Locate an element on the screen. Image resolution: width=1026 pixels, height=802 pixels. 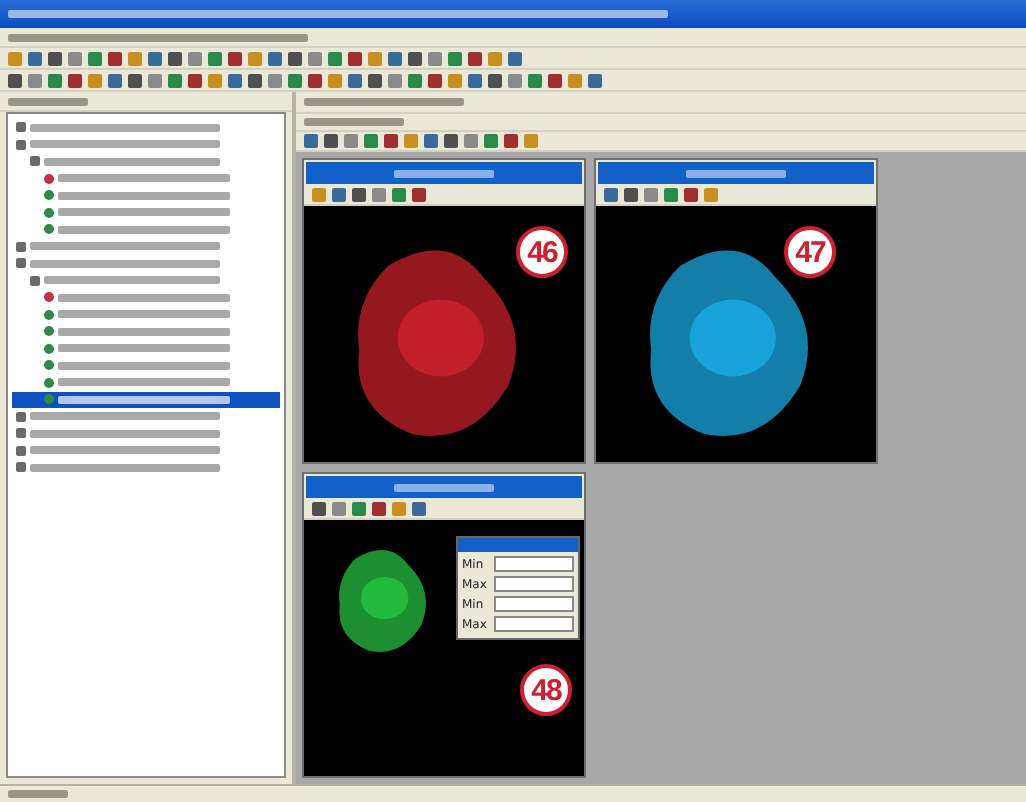
blurred-tabs is located at coordinates (354, 122).